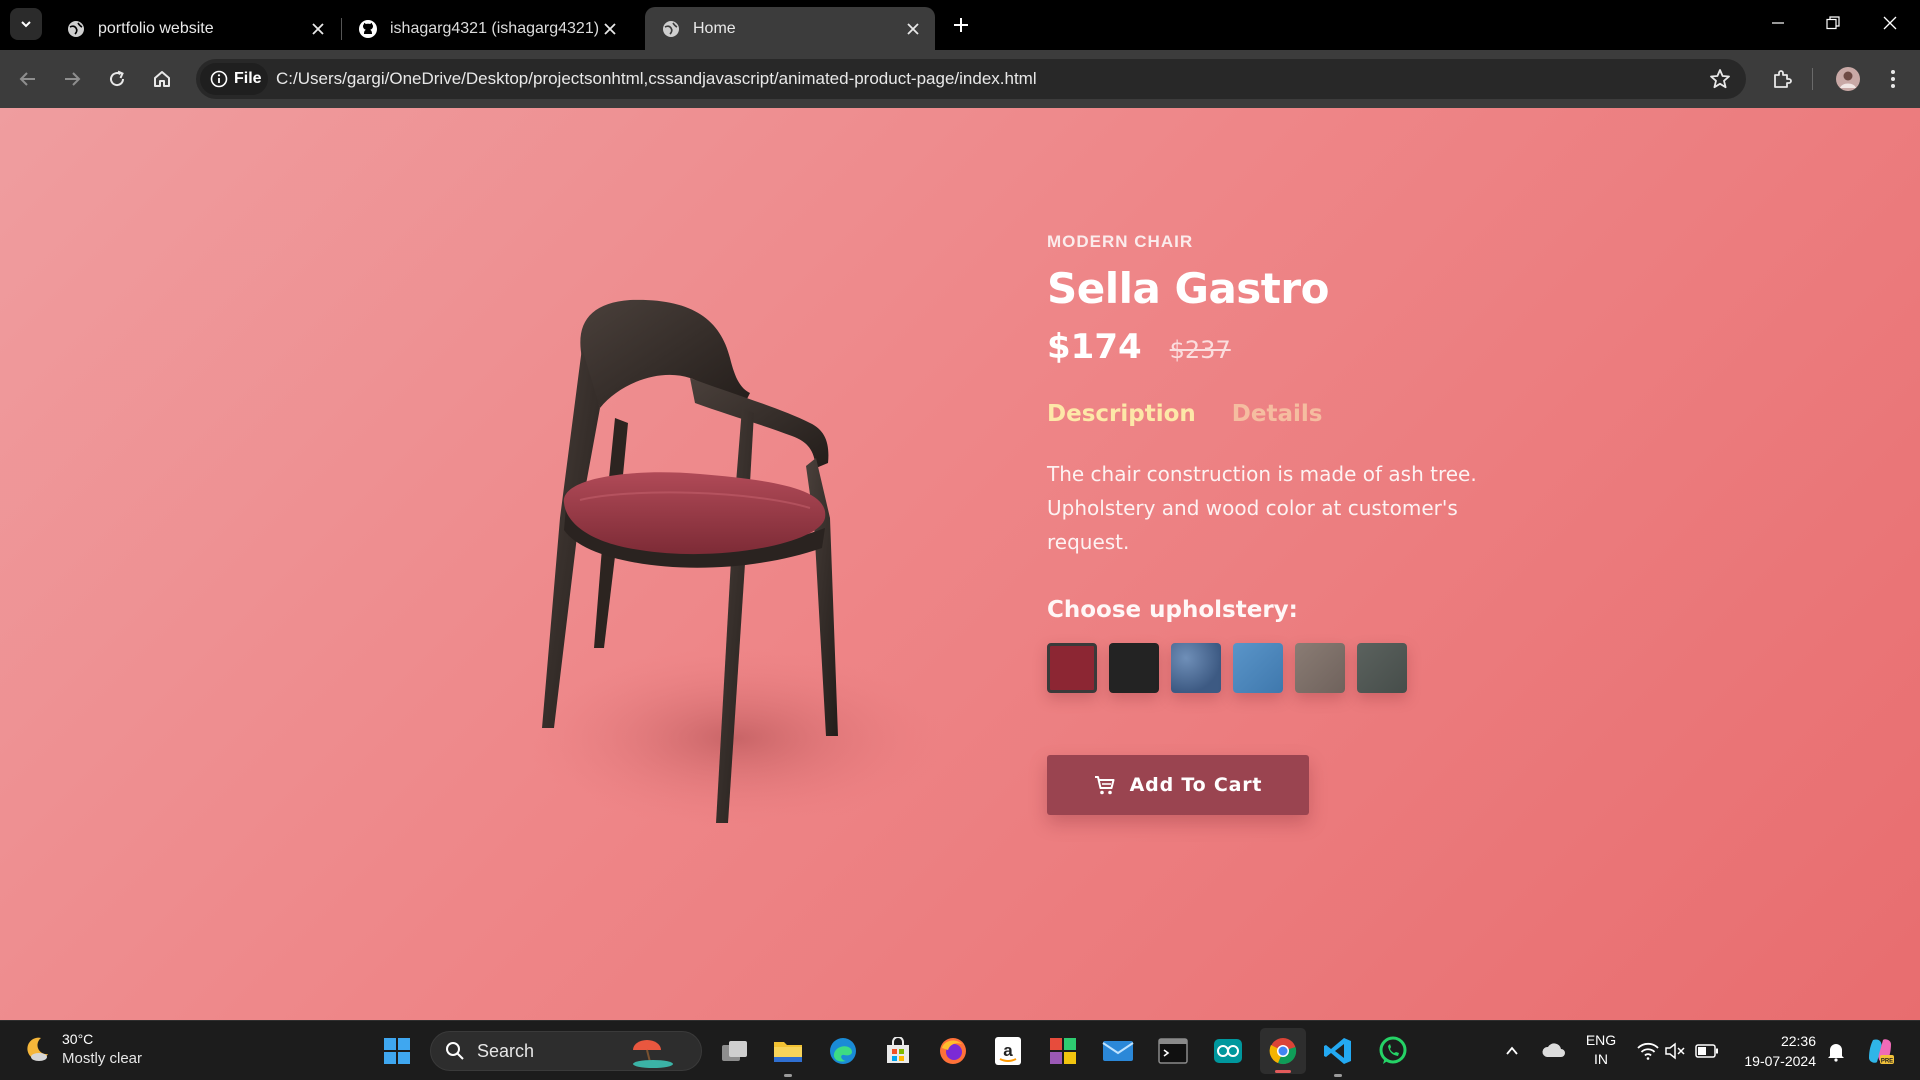 The height and width of the screenshot is (1080, 1920). I want to click on browser-menu-button, so click(1893, 79).